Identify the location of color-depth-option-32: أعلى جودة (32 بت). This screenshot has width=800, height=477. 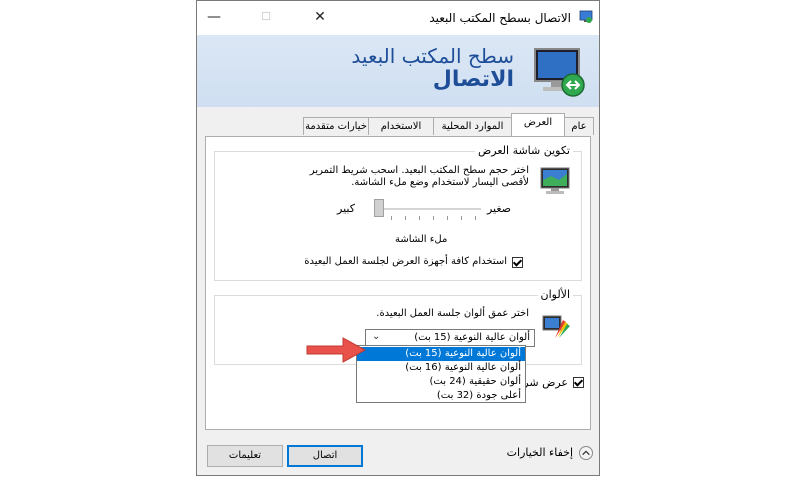
(441, 396).